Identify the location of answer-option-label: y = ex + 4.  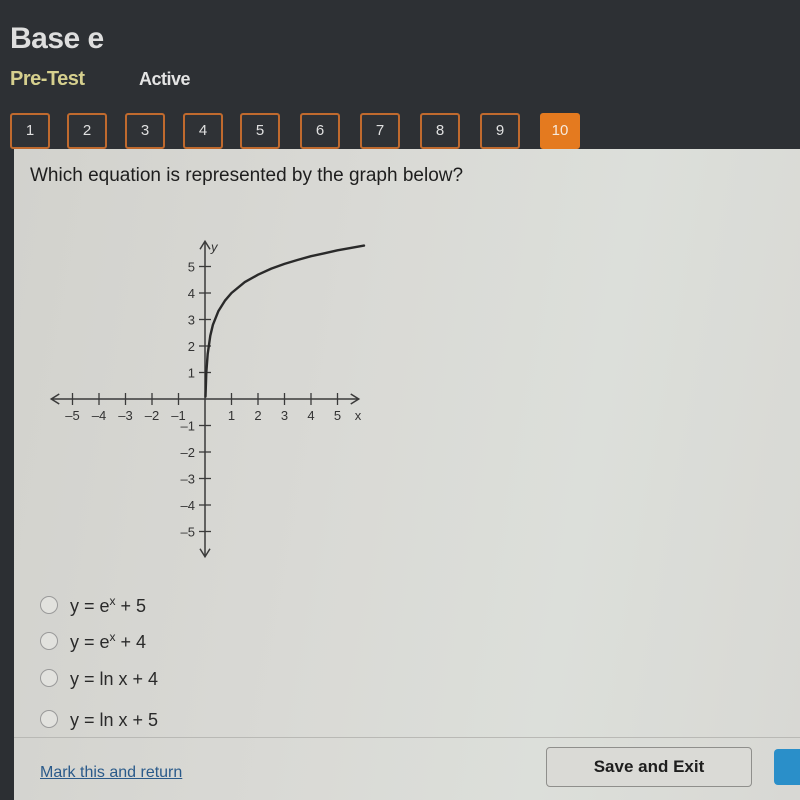
(108, 641).